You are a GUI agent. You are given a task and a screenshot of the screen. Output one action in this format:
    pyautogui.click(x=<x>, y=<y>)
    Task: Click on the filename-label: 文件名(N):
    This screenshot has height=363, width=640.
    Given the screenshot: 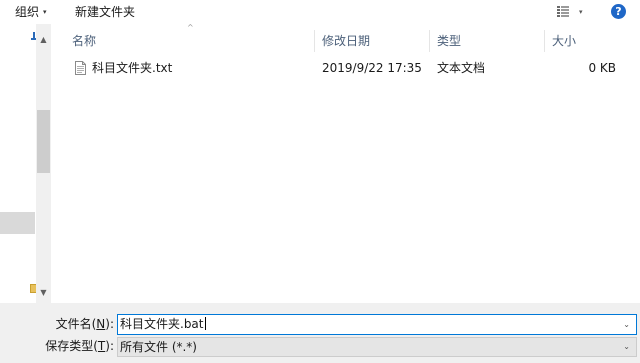 What is the action you would take?
    pyautogui.click(x=85, y=324)
    